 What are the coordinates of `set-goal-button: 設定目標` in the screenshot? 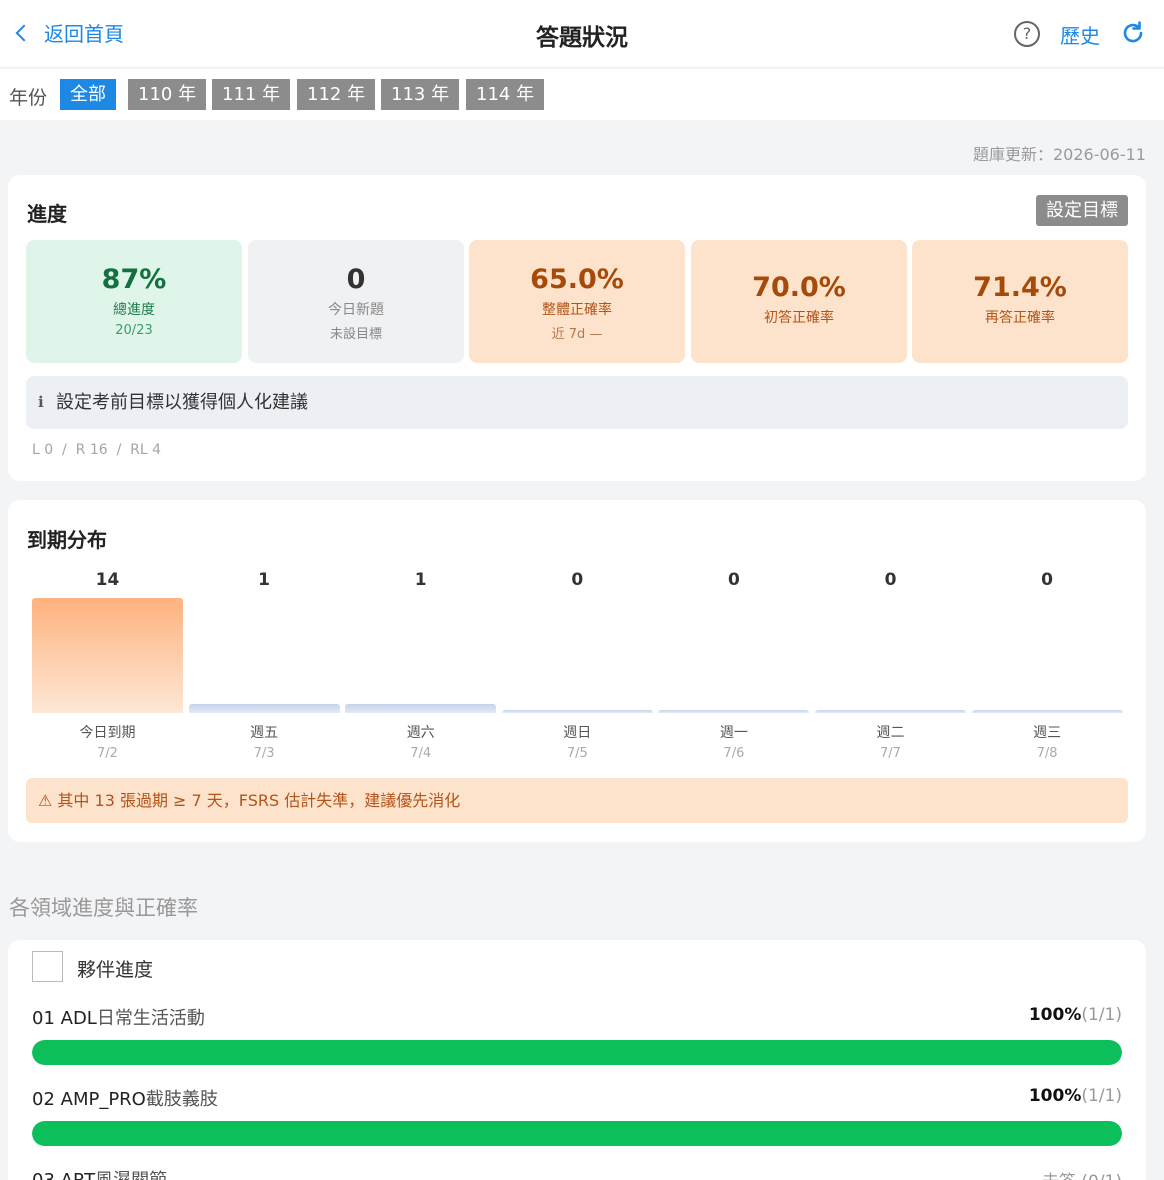 It's located at (1082, 210).